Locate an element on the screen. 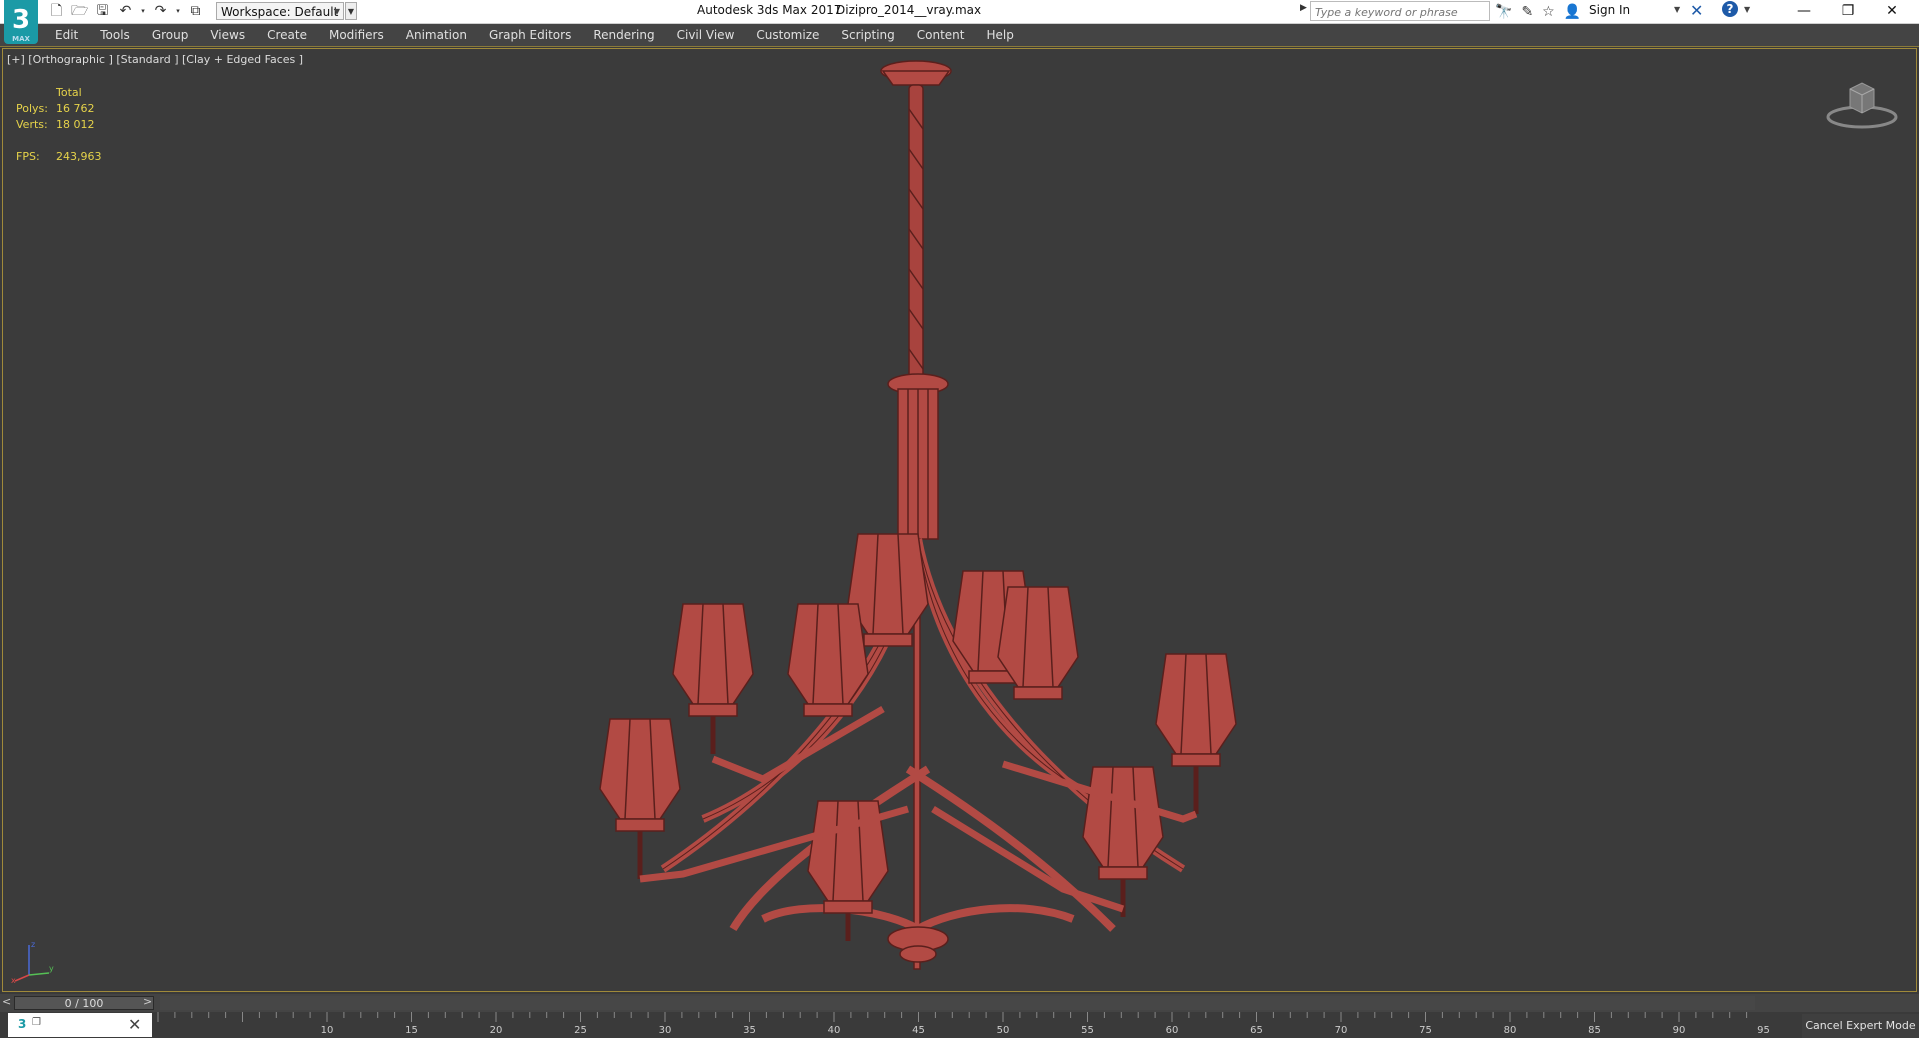  workspace-dropdown: Workspace: Default ▼ is located at coordinates (280, 11).